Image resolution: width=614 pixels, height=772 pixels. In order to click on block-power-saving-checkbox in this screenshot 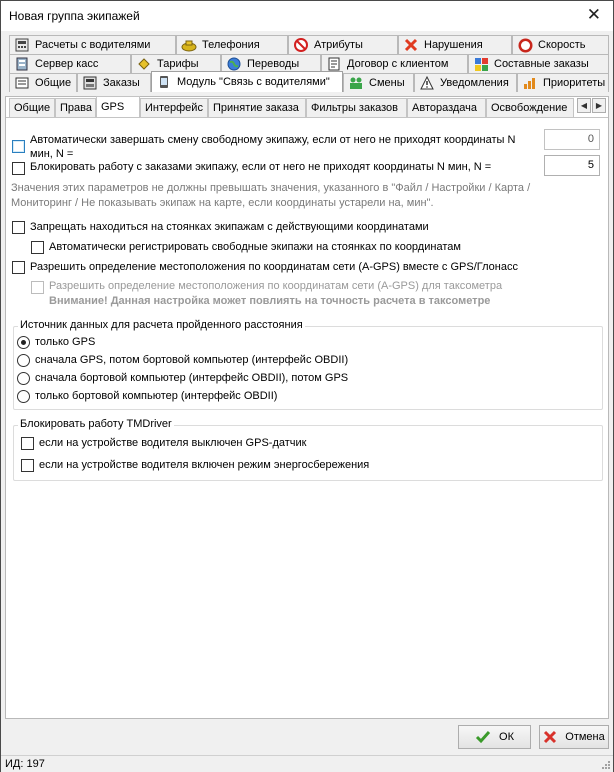, I will do `click(27, 465)`.